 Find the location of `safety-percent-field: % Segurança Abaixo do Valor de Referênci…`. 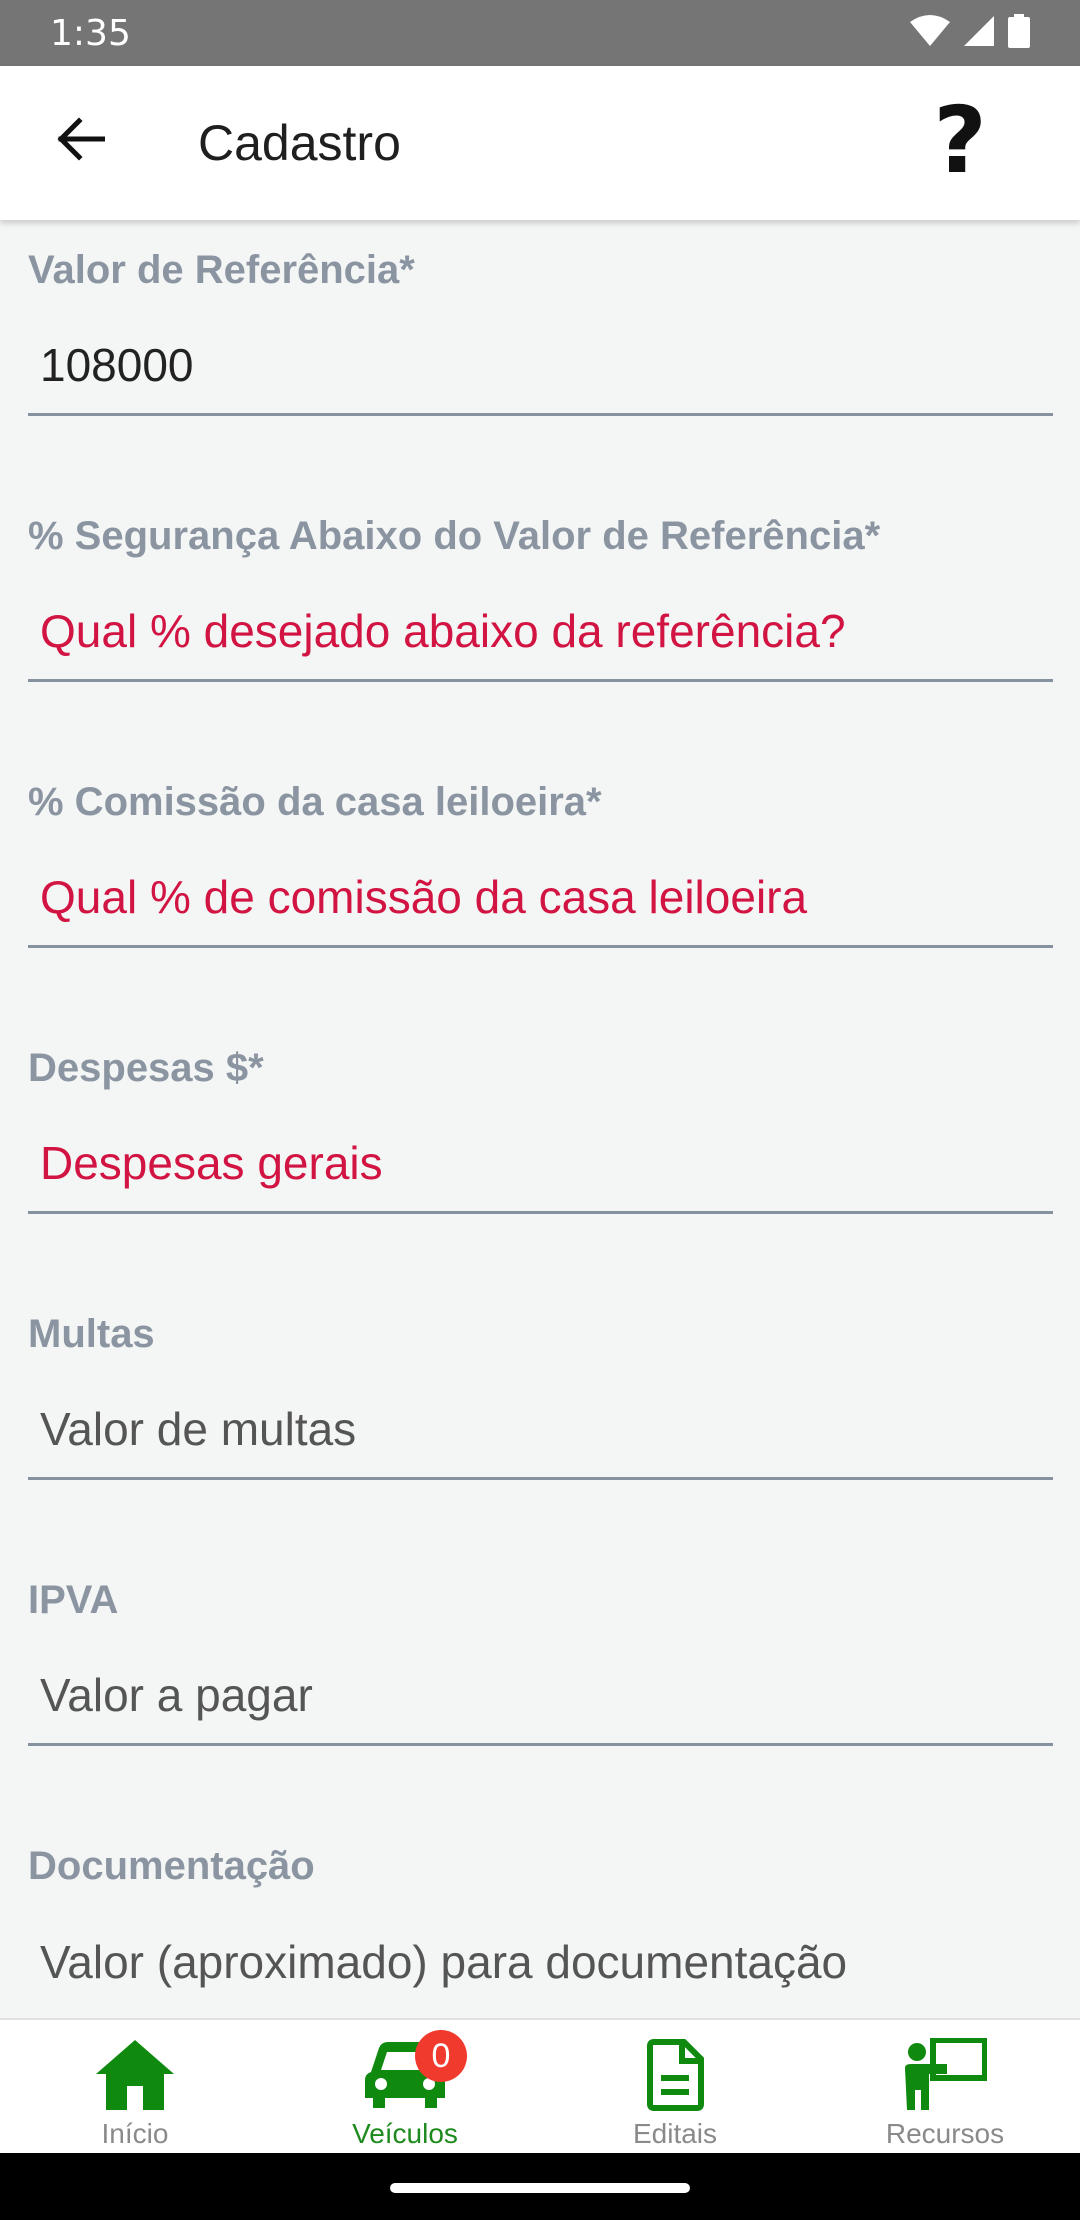

safety-percent-field: % Segurança Abaixo do Valor de Referênci… is located at coordinates (540, 633).